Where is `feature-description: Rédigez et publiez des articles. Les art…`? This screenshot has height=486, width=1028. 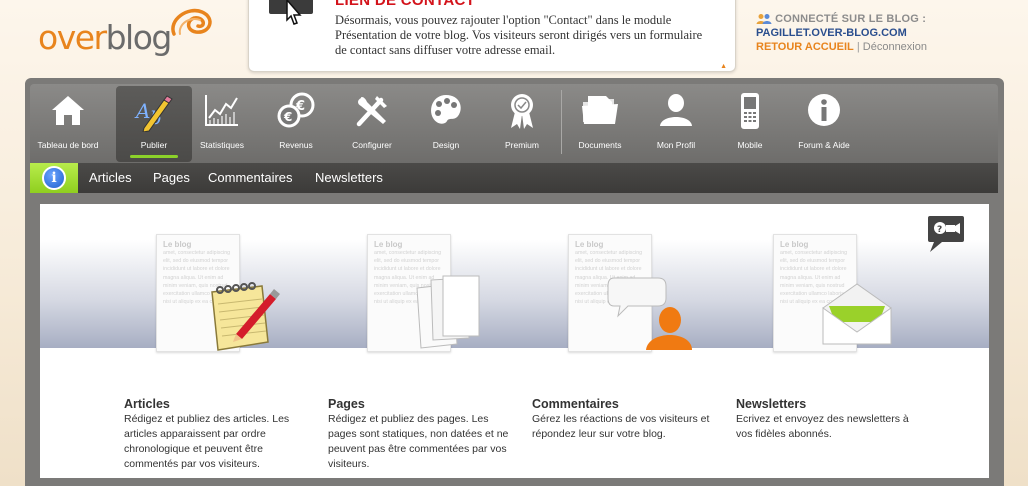
feature-description: Rédigez et publiez des articles. Les art… is located at coordinates (207, 441).